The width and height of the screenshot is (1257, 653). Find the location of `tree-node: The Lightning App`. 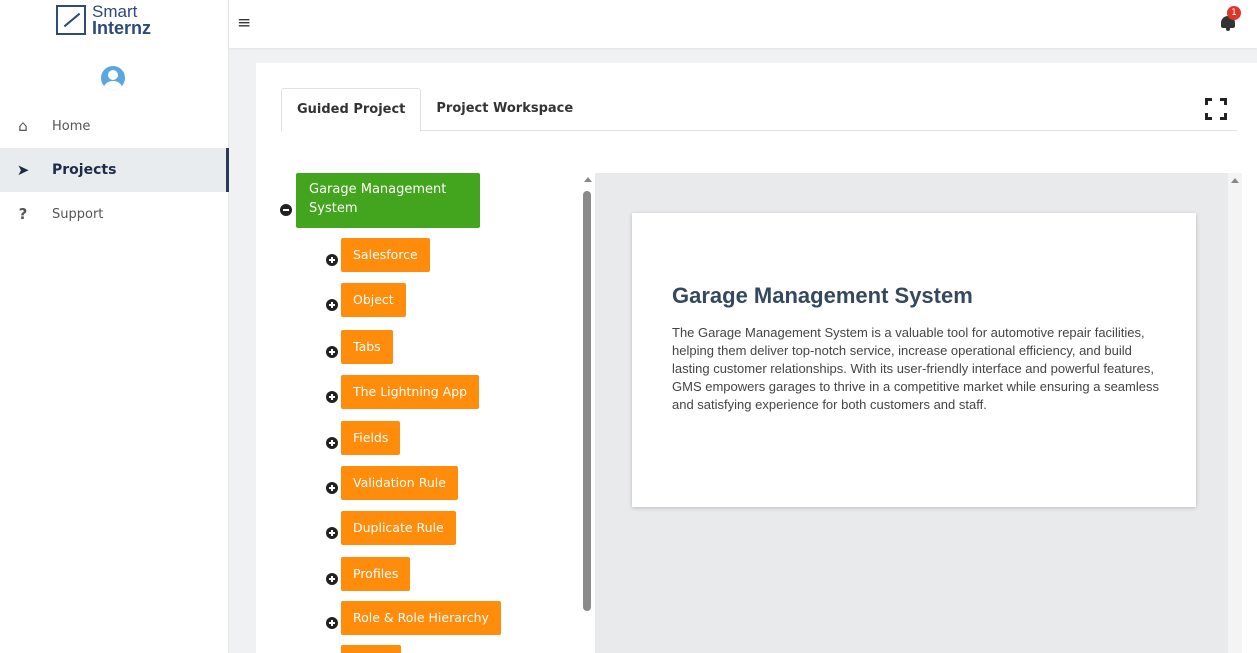

tree-node: The Lightning App is located at coordinates (403, 392).